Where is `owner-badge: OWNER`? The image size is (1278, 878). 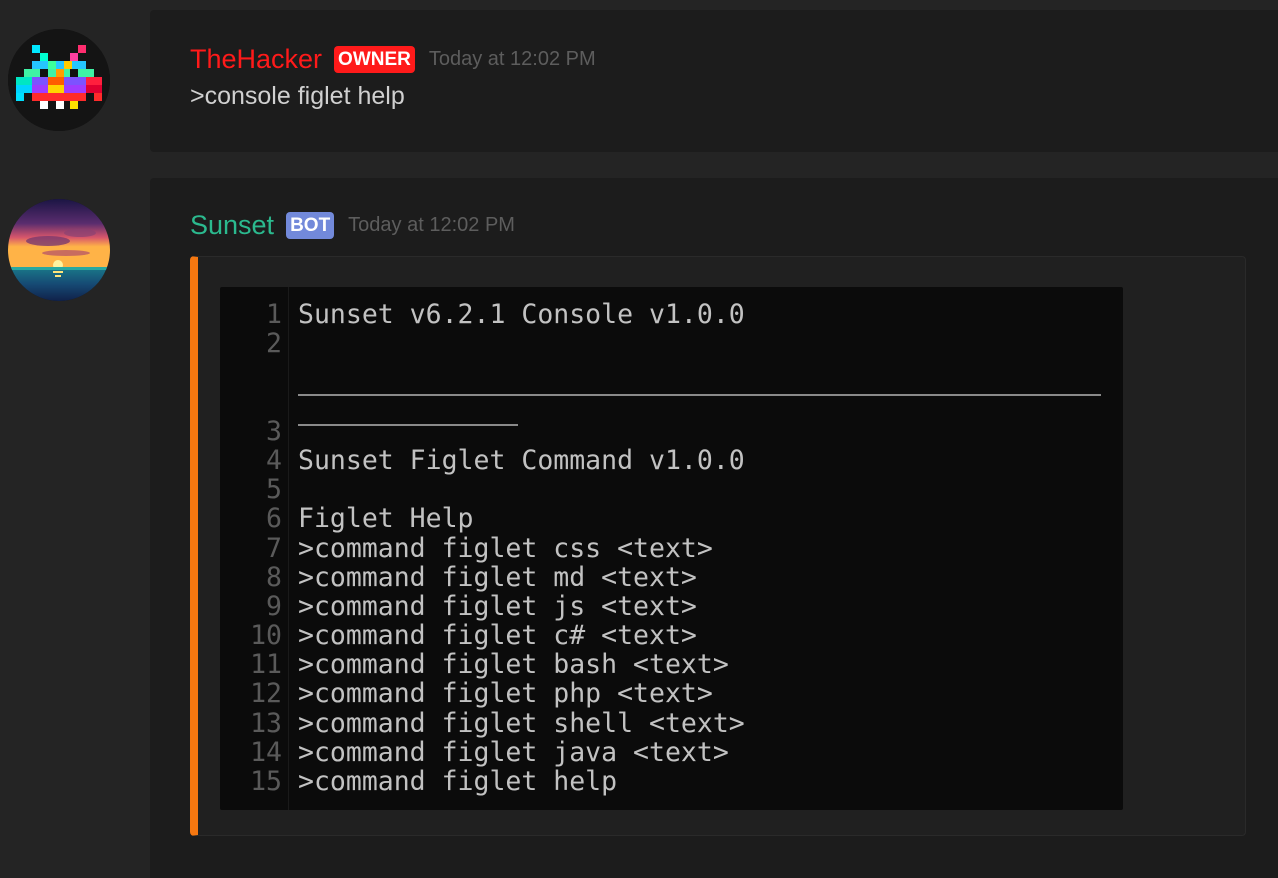
owner-badge: OWNER is located at coordinates (374, 59).